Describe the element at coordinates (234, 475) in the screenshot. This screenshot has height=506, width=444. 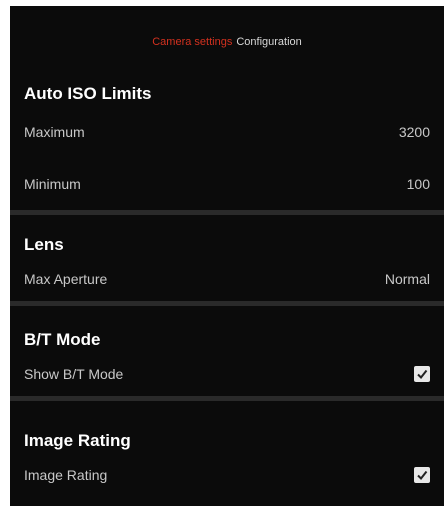
I see `setting-row-image-rating: Image Rating` at that location.